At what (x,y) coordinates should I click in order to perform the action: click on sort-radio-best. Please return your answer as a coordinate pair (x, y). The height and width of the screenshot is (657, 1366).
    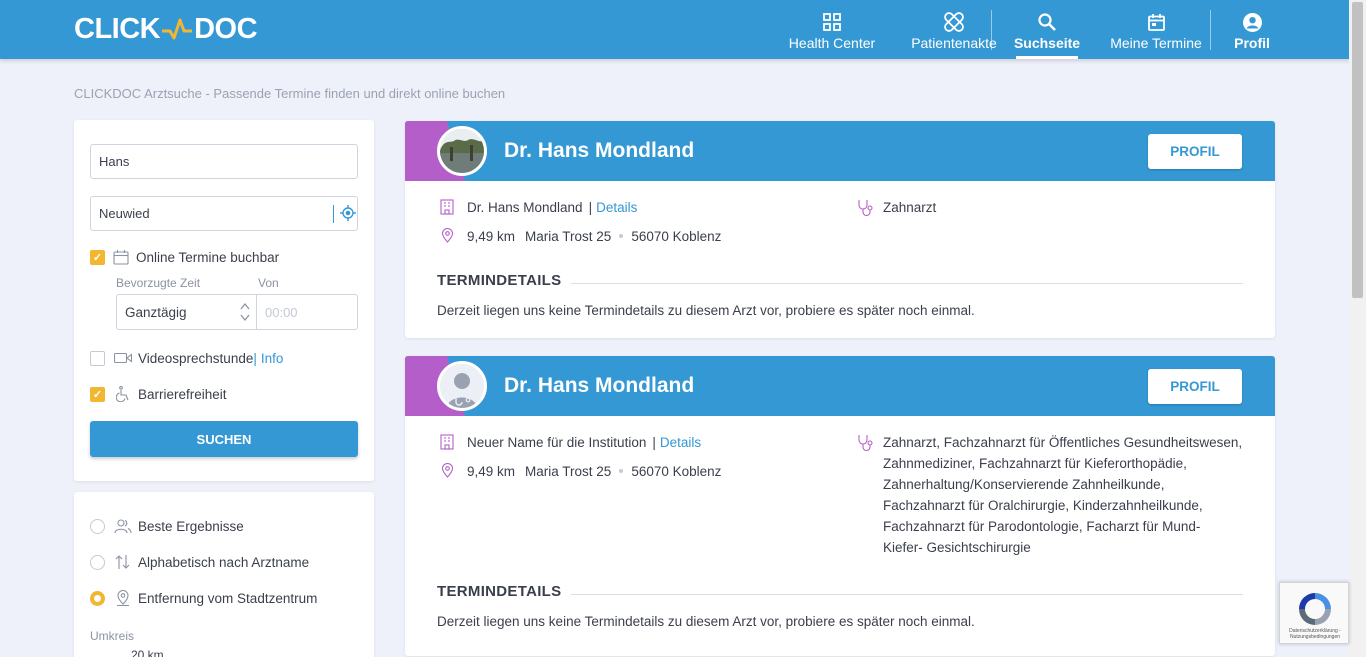
    Looking at the image, I should click on (97, 526).